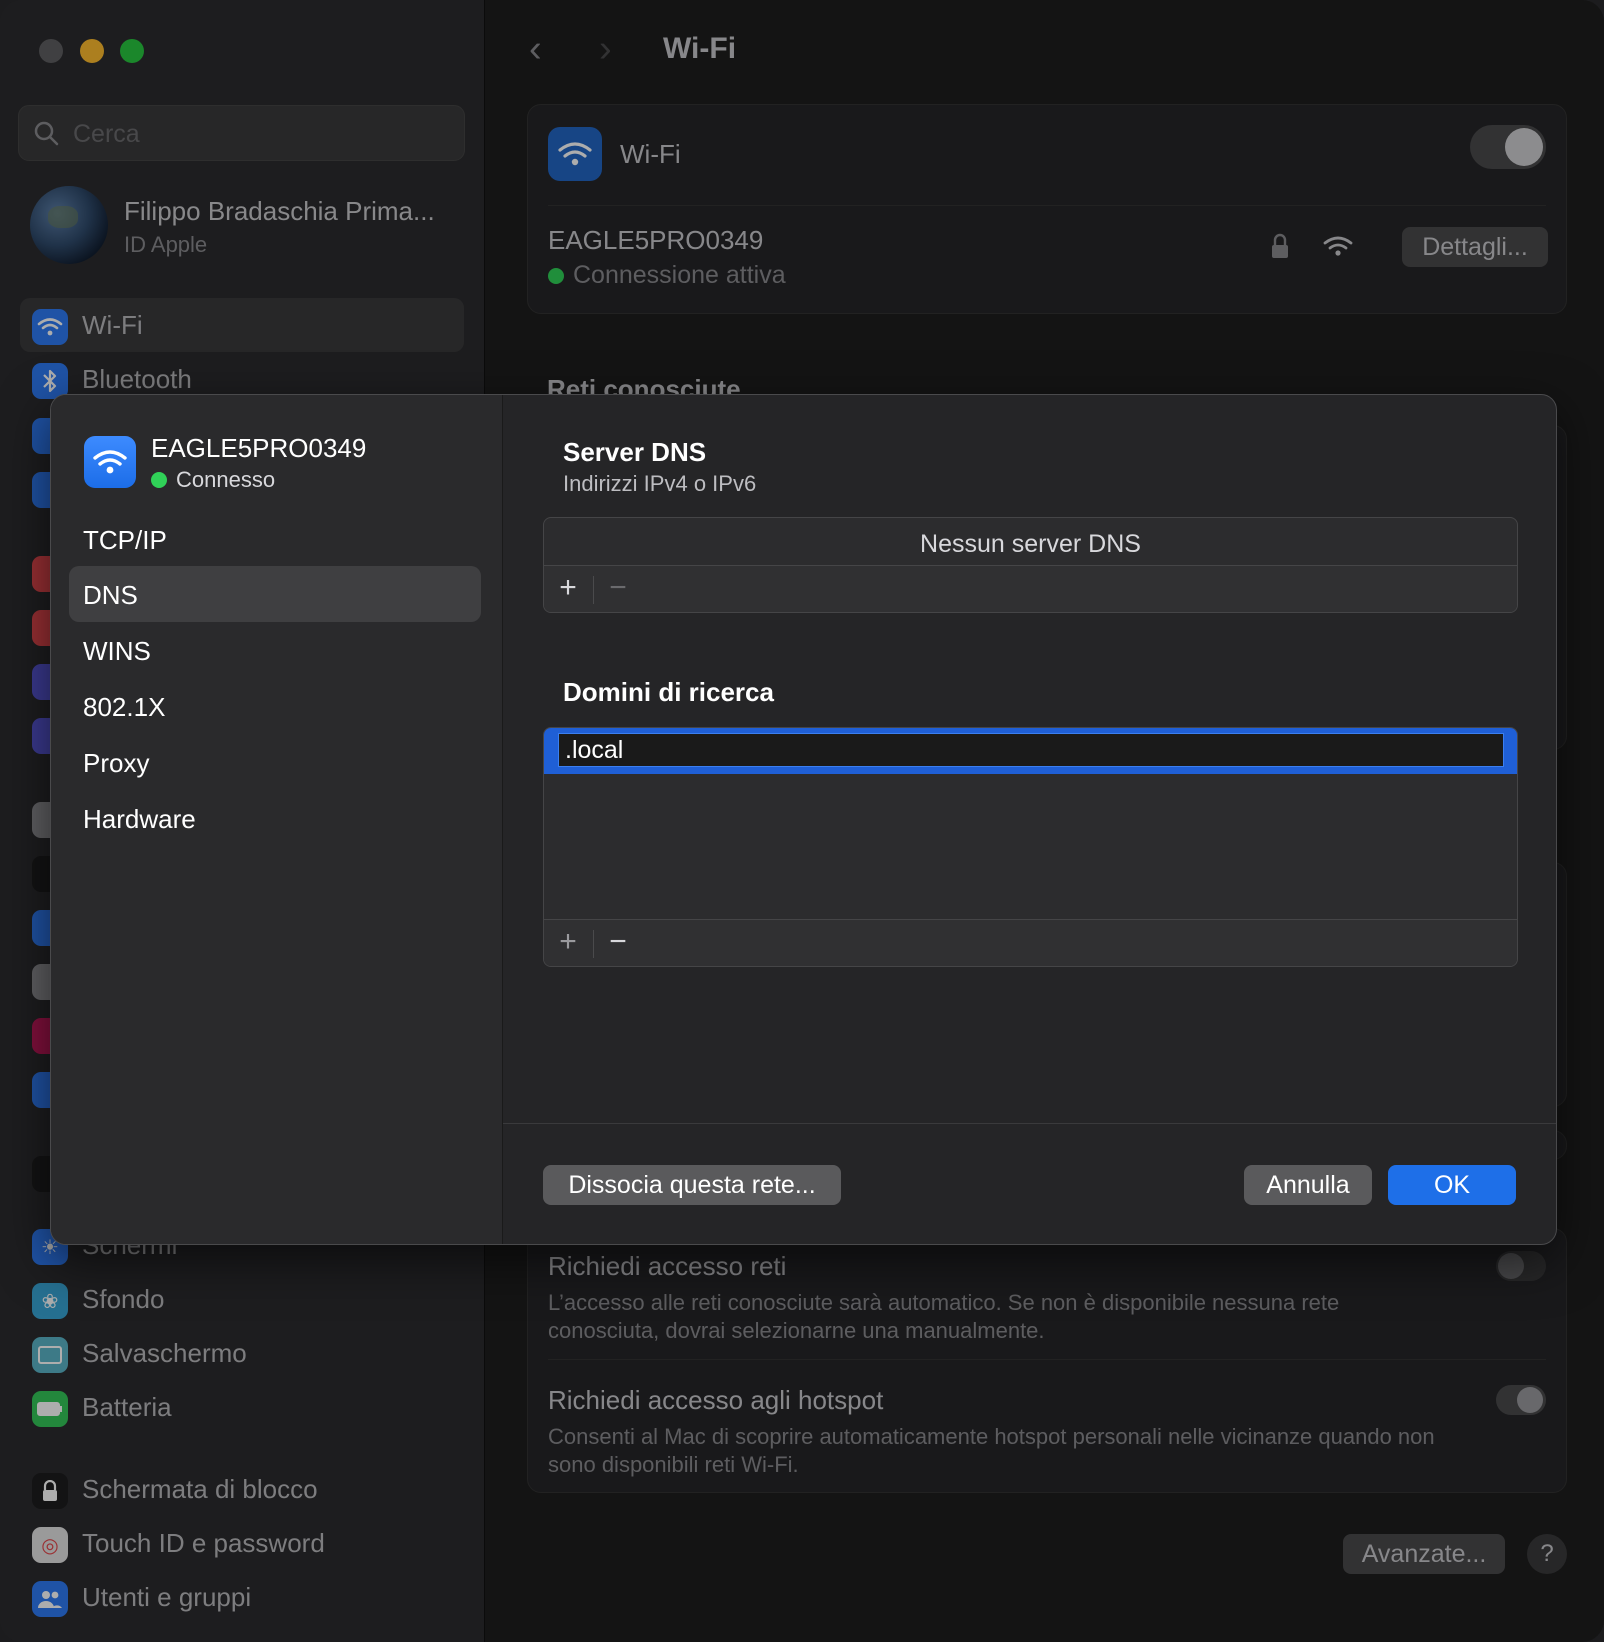  What do you see at coordinates (275, 706) in the screenshot?
I see `sheet-nav-8021x: 802.1X` at bounding box center [275, 706].